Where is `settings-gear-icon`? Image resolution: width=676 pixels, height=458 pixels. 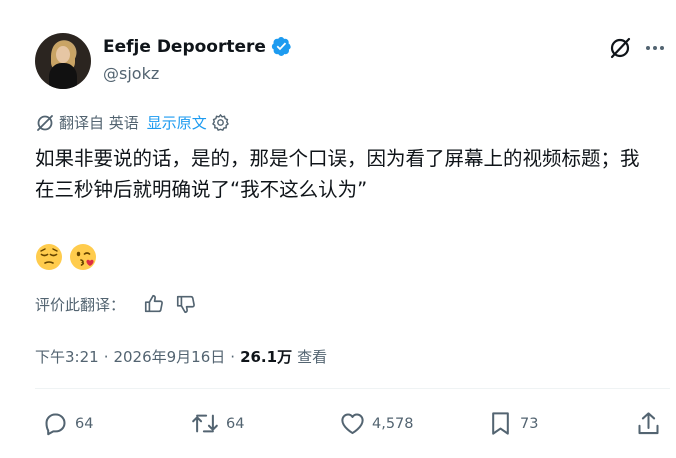
settings-gear-icon is located at coordinates (220, 122).